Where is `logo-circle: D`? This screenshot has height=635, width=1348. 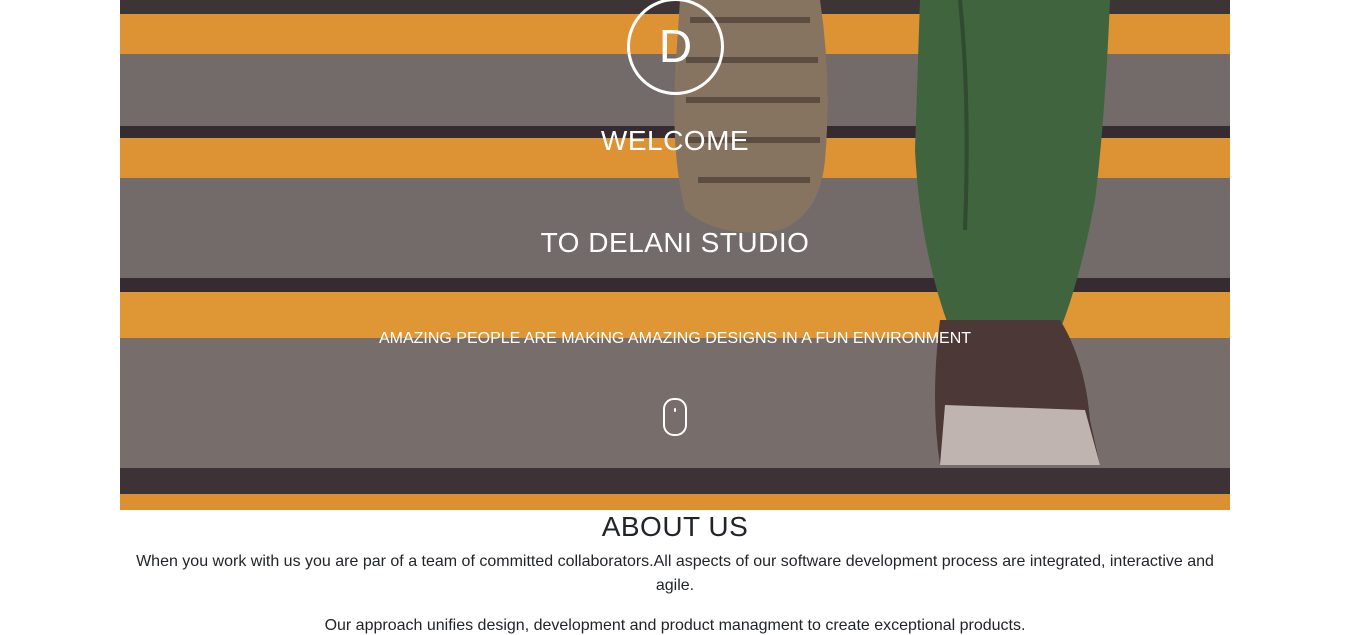 logo-circle: D is located at coordinates (675, 47).